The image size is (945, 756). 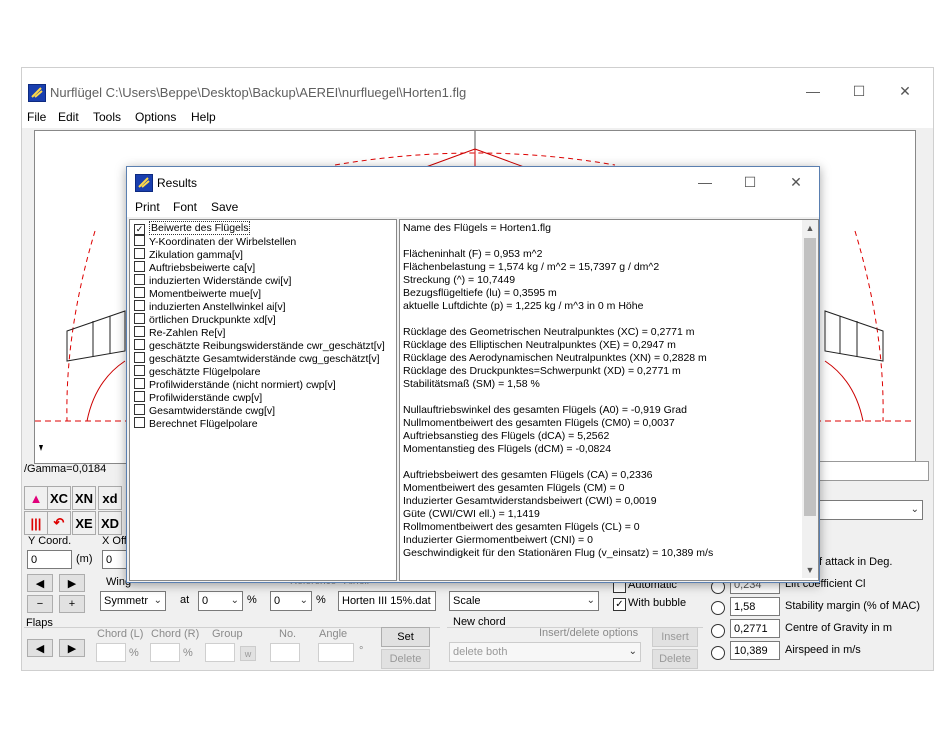 I want to click on stability-margin-radio, so click(x=718, y=608).